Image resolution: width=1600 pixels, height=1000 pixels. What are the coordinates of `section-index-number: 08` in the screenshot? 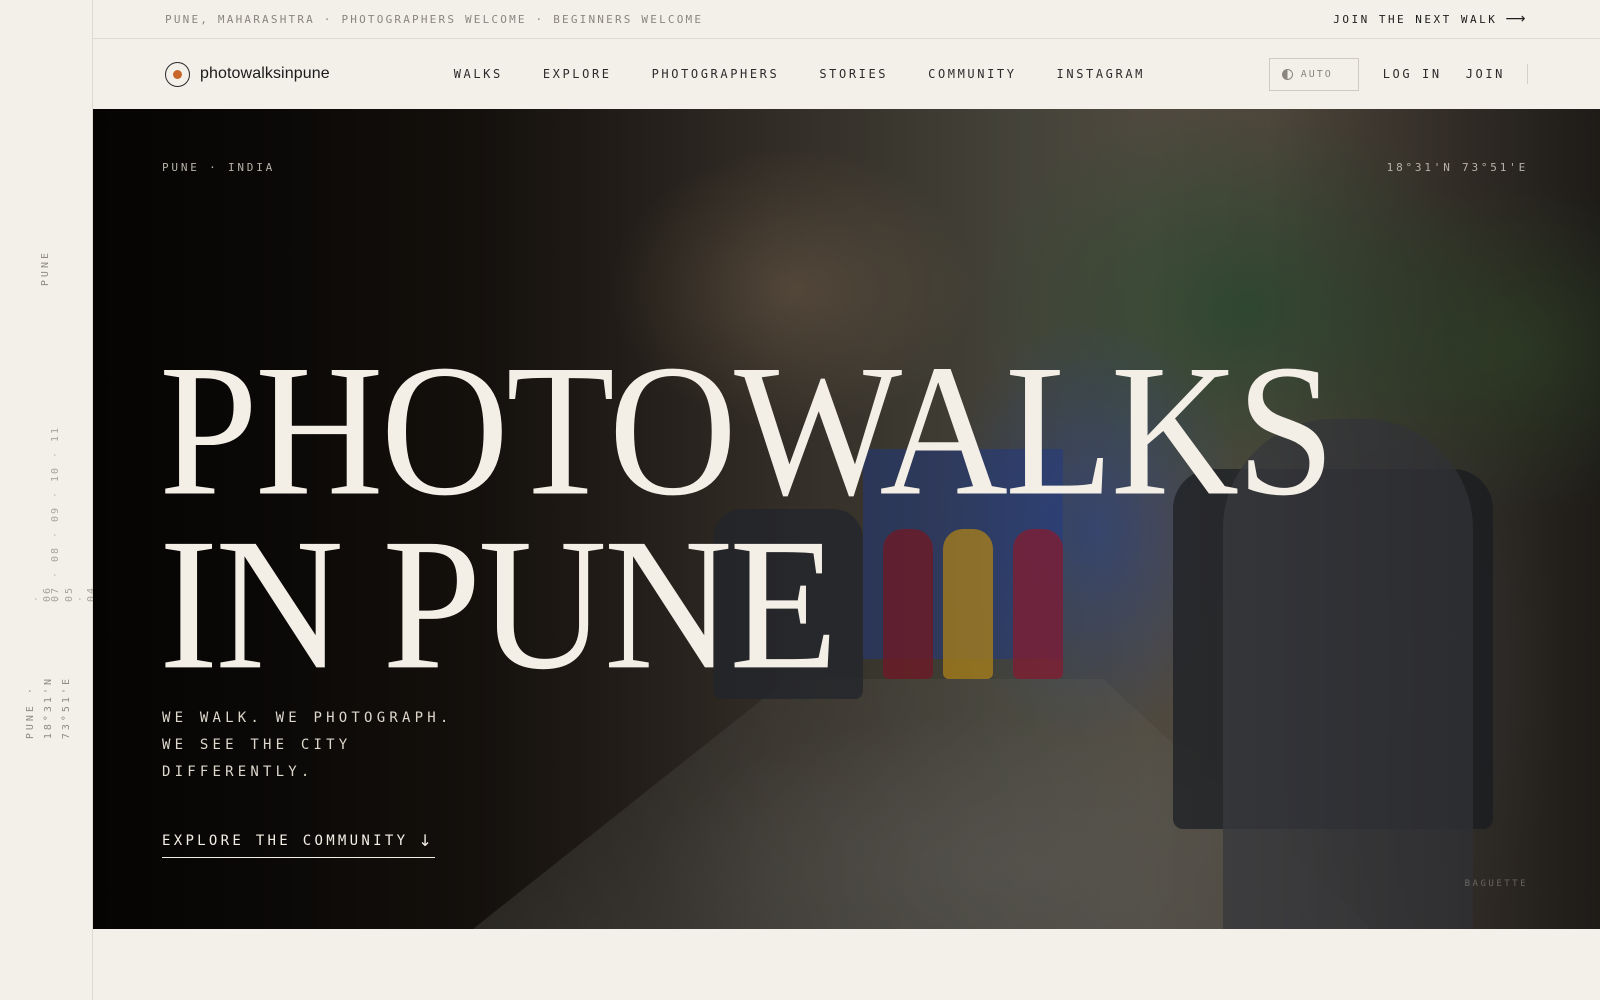 It's located at (55, 554).